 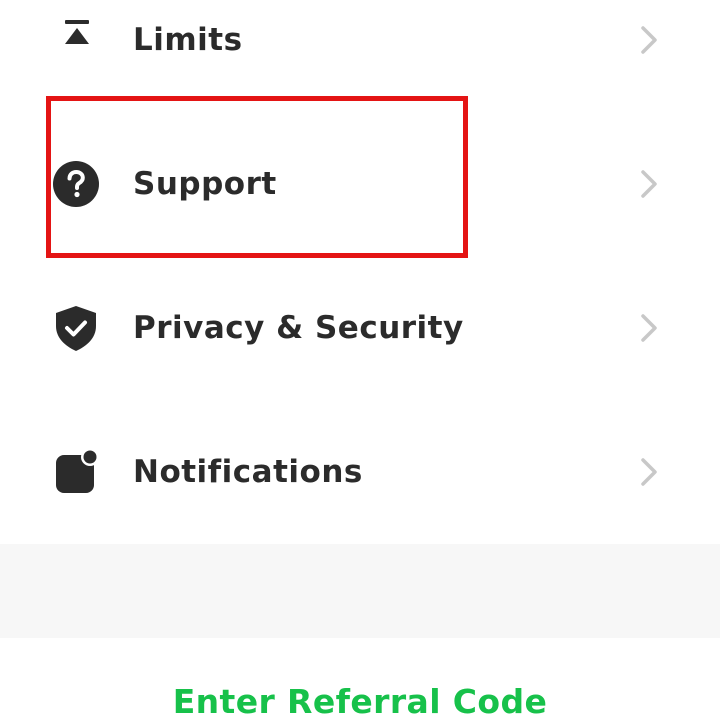 What do you see at coordinates (76, 184) in the screenshot?
I see `question-circle-icon` at bounding box center [76, 184].